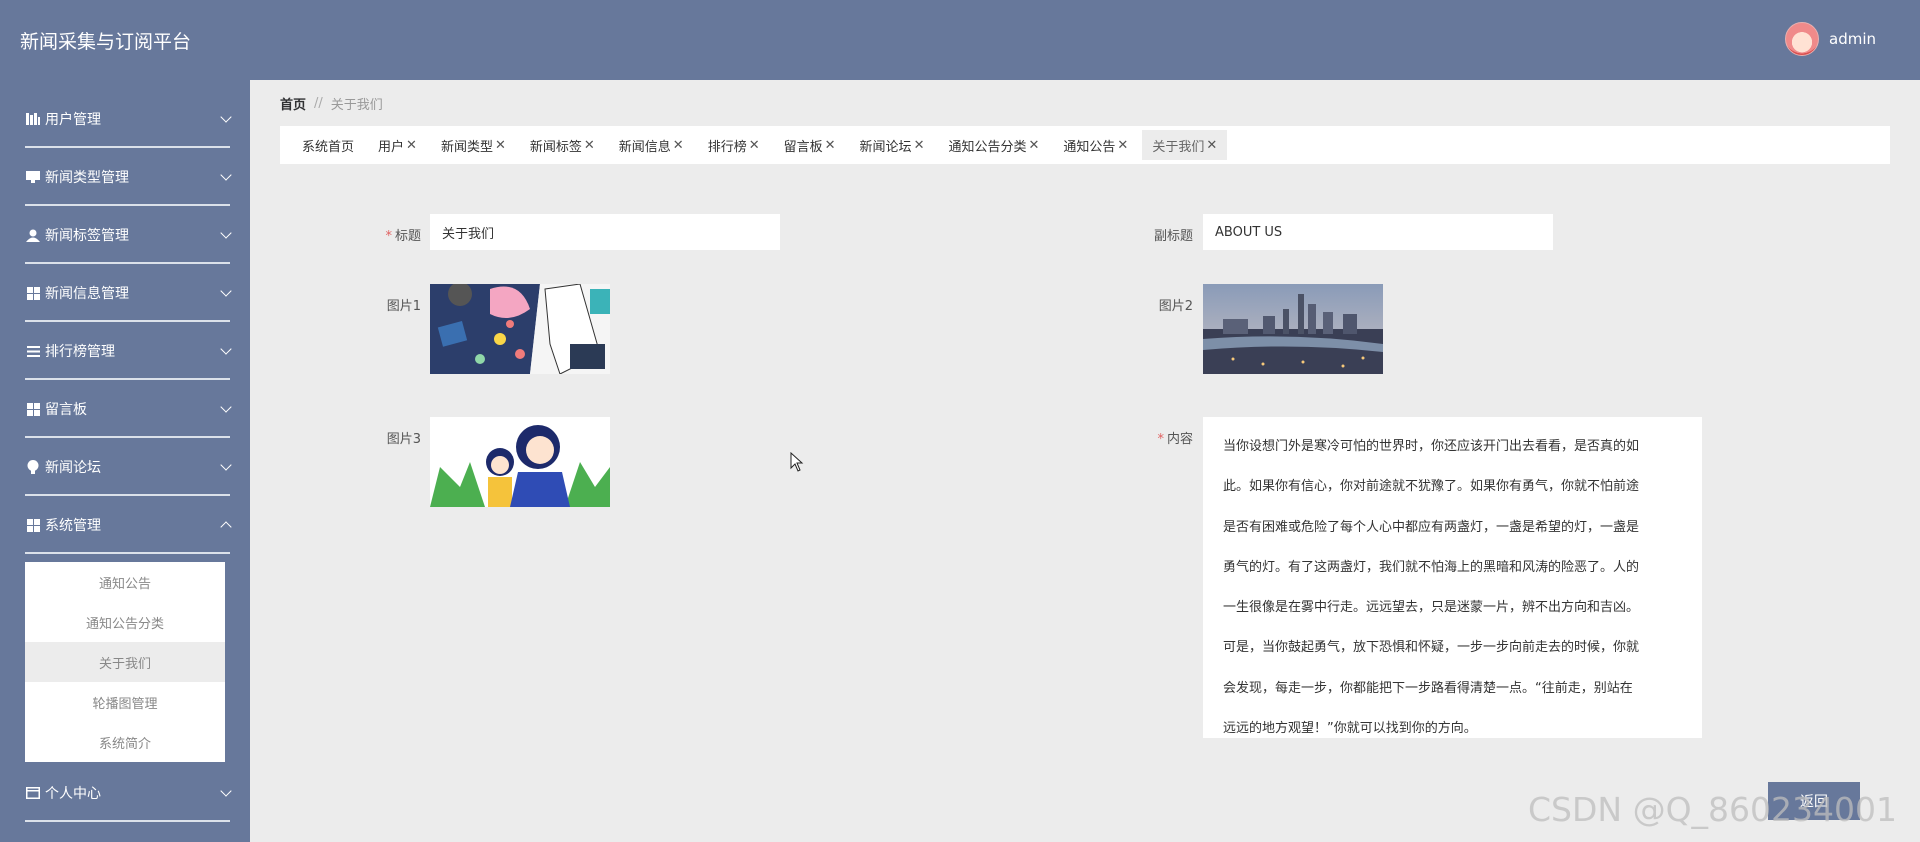  I want to click on sidebar-item-label: 新闻类型管理, so click(87, 178).